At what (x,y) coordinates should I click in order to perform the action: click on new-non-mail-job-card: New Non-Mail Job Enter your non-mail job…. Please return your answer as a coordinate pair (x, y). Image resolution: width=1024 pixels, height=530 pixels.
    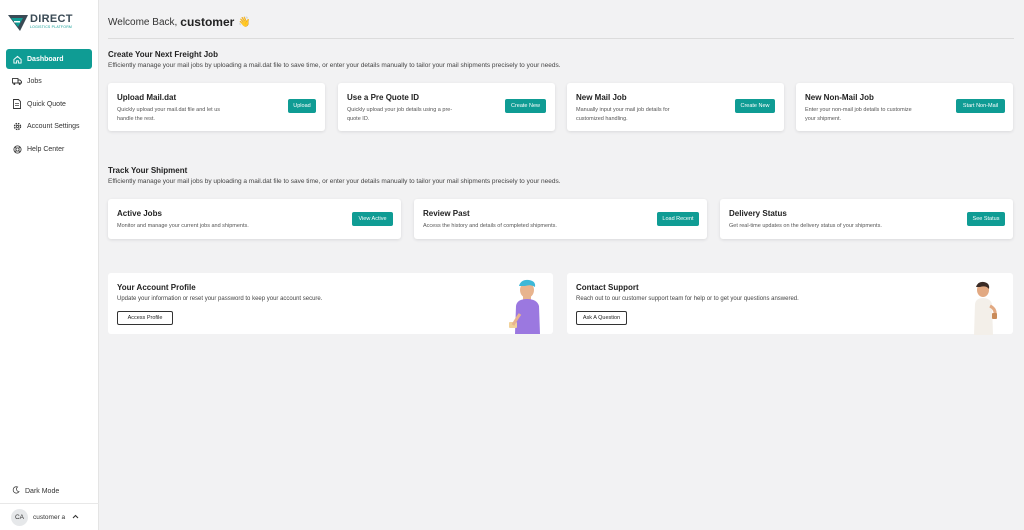
    Looking at the image, I should click on (904, 107).